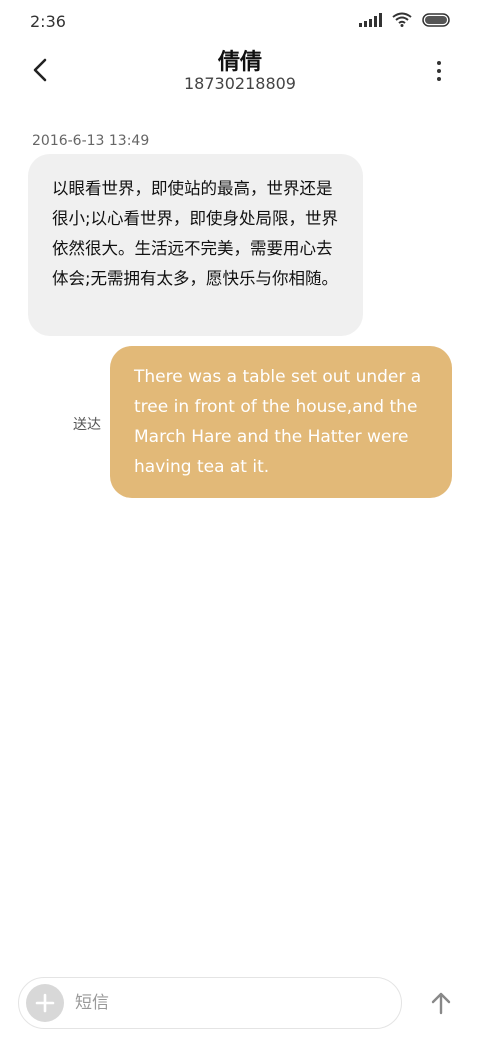 This screenshot has width=480, height=1040. I want to click on arrow-up-icon, so click(441, 1003).